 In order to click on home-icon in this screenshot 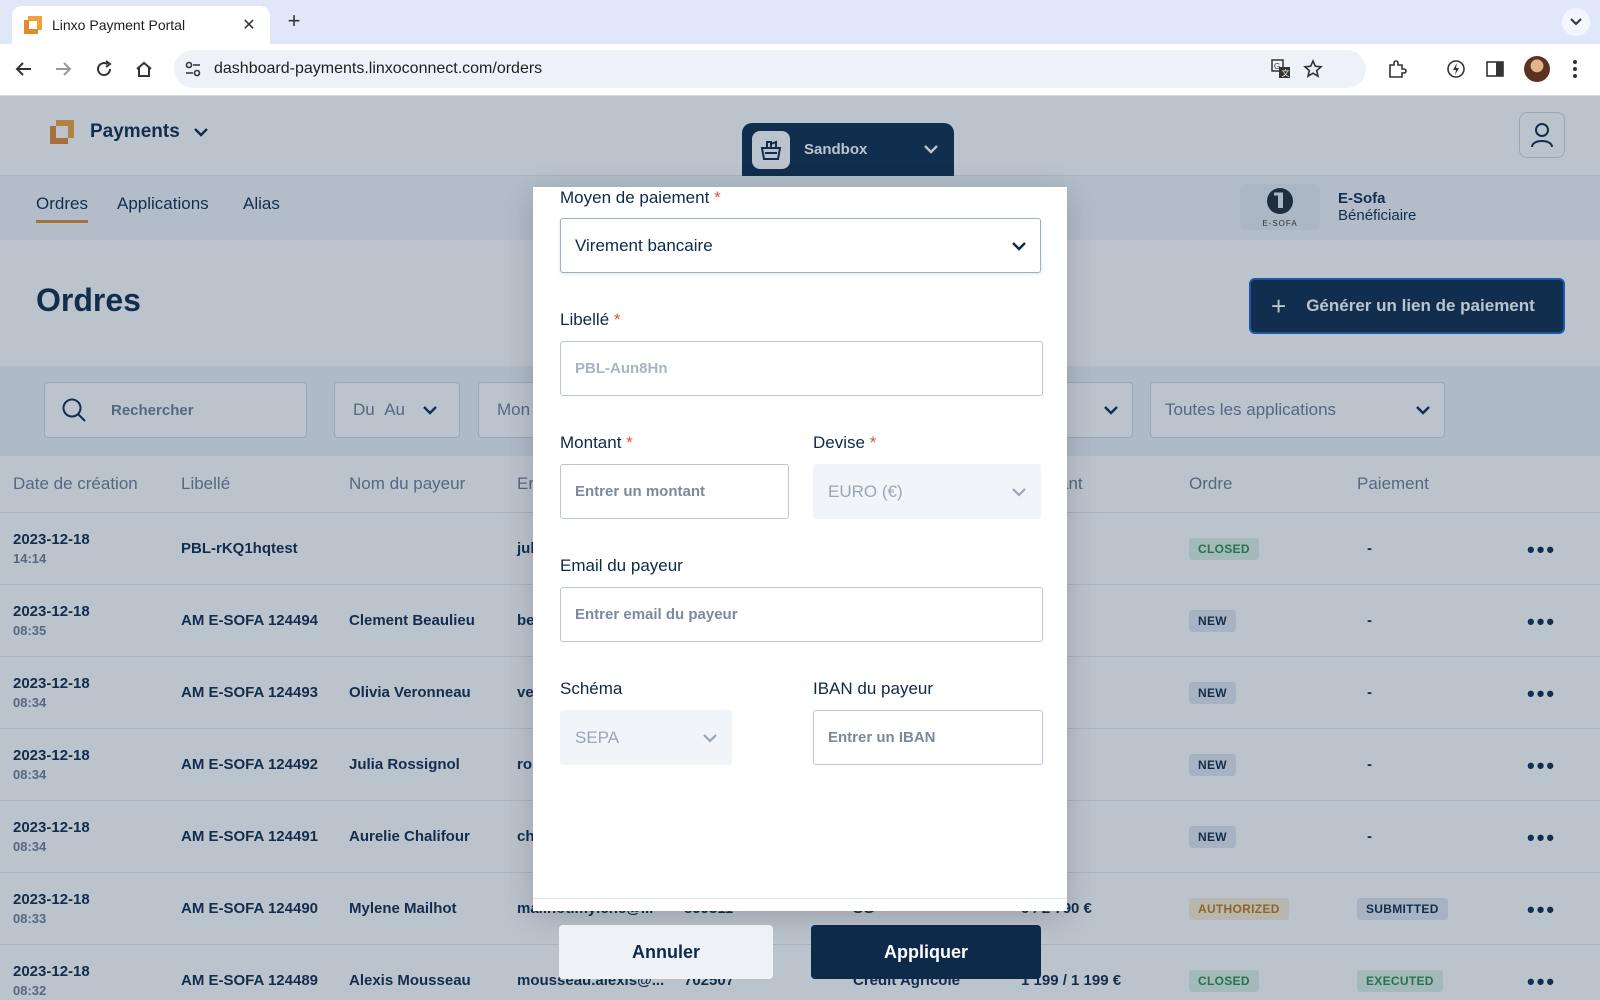, I will do `click(144, 69)`.